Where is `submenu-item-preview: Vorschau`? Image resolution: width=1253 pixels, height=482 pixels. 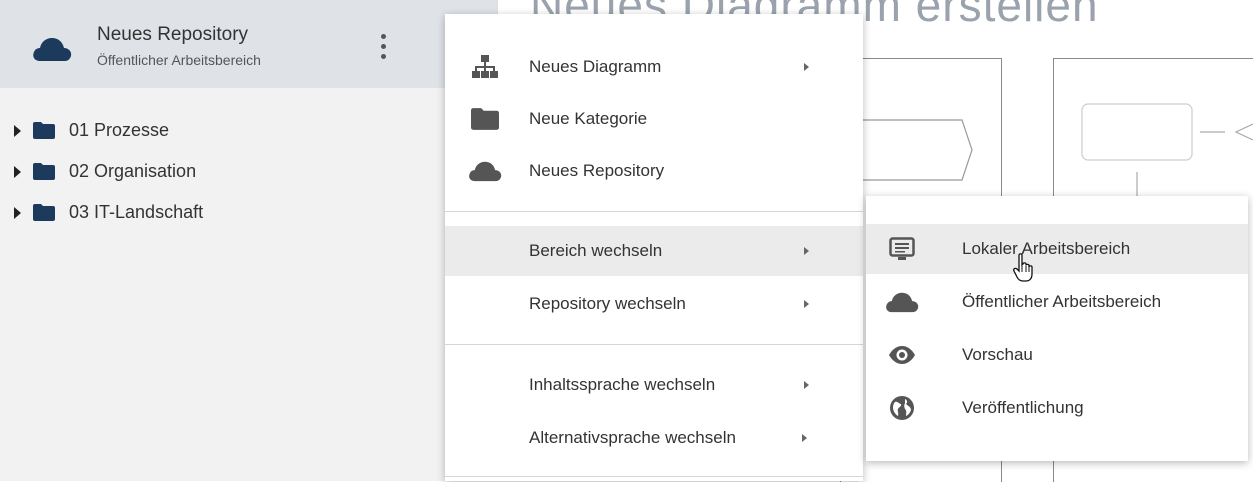 submenu-item-preview: Vorschau is located at coordinates (1057, 355).